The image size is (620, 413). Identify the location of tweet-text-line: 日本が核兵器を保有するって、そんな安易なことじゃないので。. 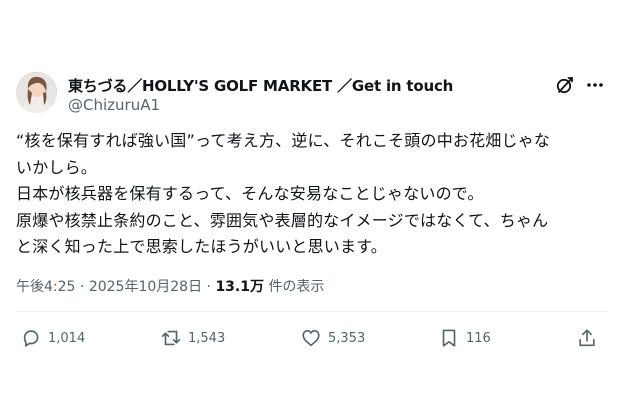
(250, 193).